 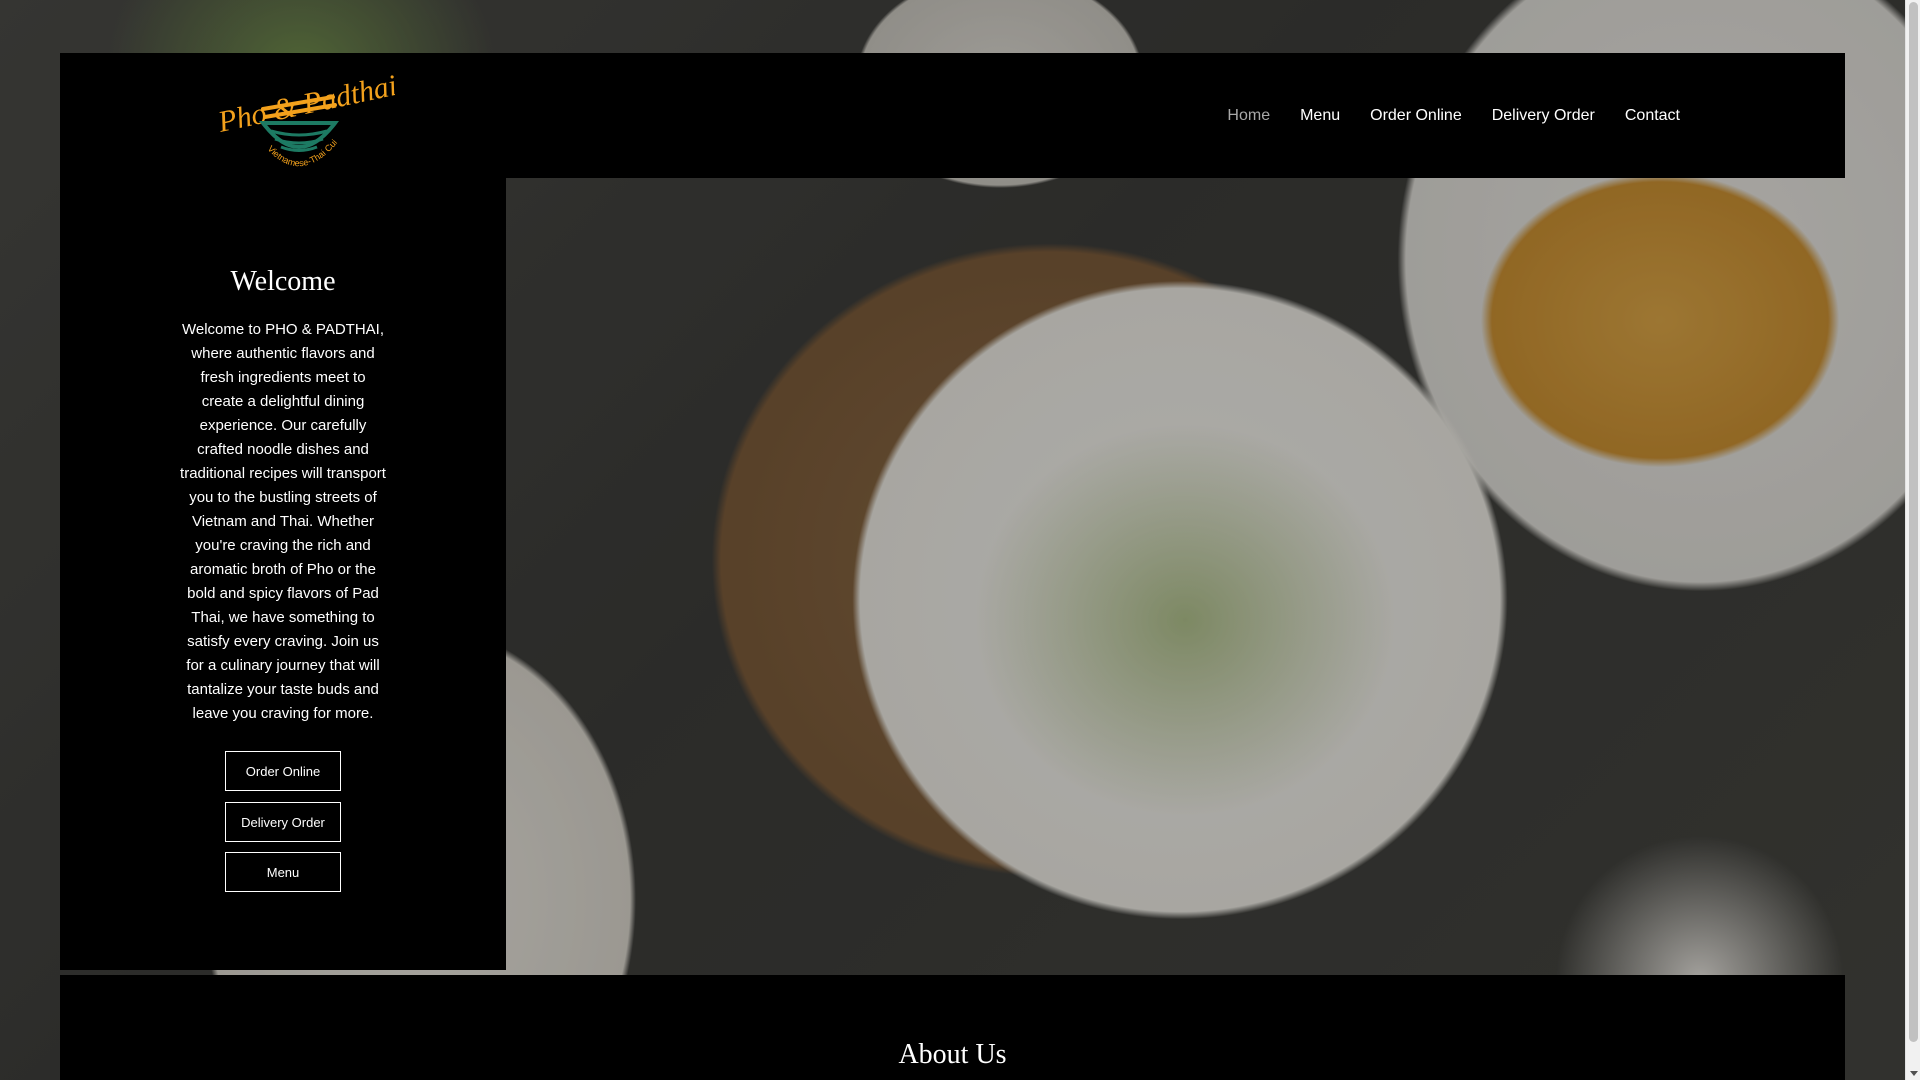 What do you see at coordinates (1543, 116) in the screenshot?
I see `nav-delivery-order: Delivery Order` at bounding box center [1543, 116].